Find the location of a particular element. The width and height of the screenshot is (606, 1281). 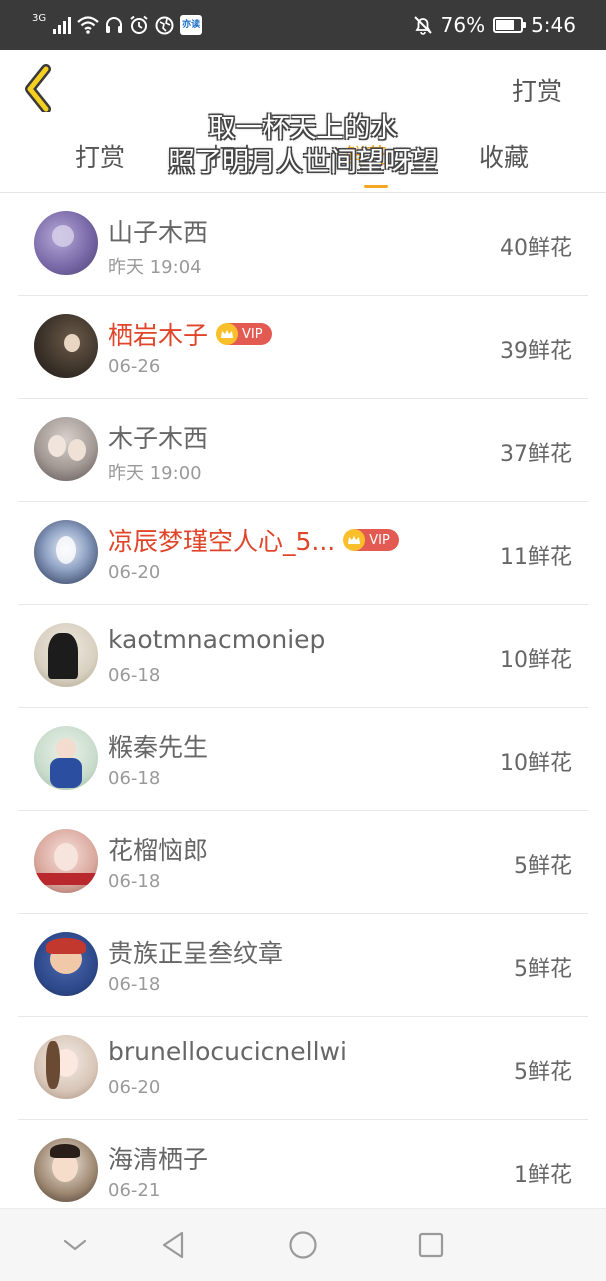

date-text: 昨天 19:00 is located at coordinates (155, 473).